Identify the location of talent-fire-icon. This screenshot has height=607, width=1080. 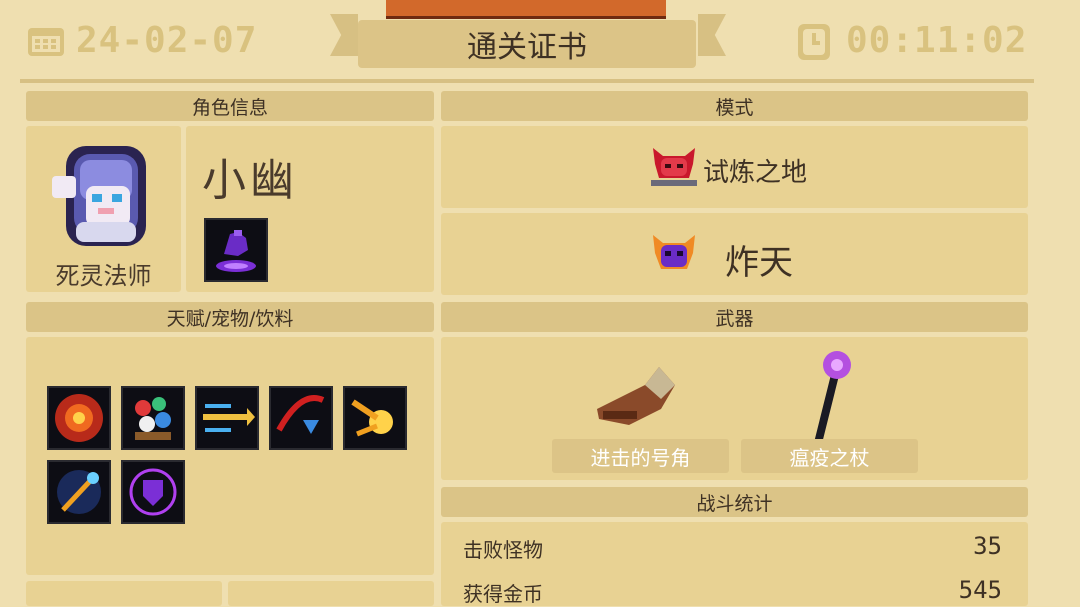
(79, 418).